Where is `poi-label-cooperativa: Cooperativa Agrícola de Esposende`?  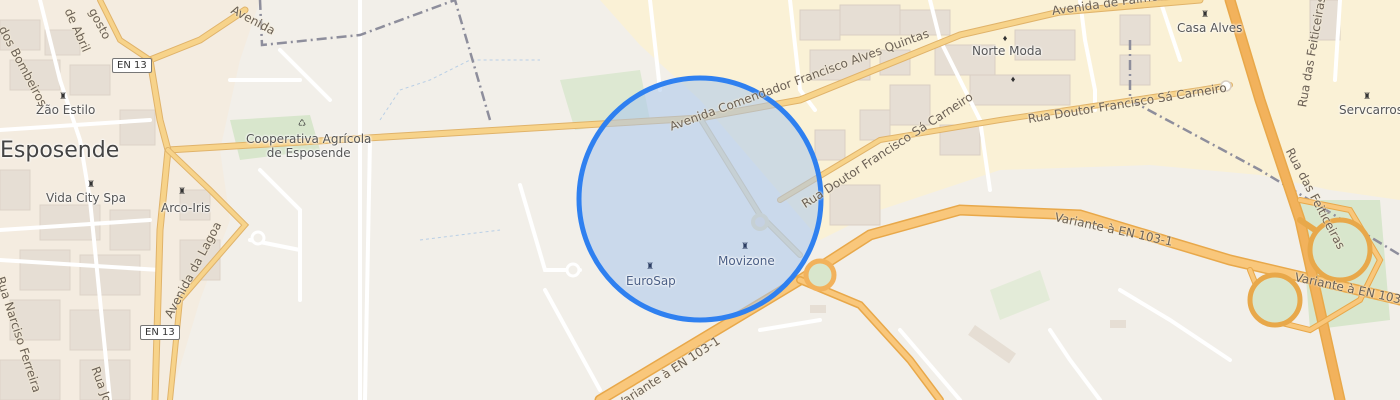 poi-label-cooperativa: Cooperativa Agrícola de Esposende is located at coordinates (308, 146).